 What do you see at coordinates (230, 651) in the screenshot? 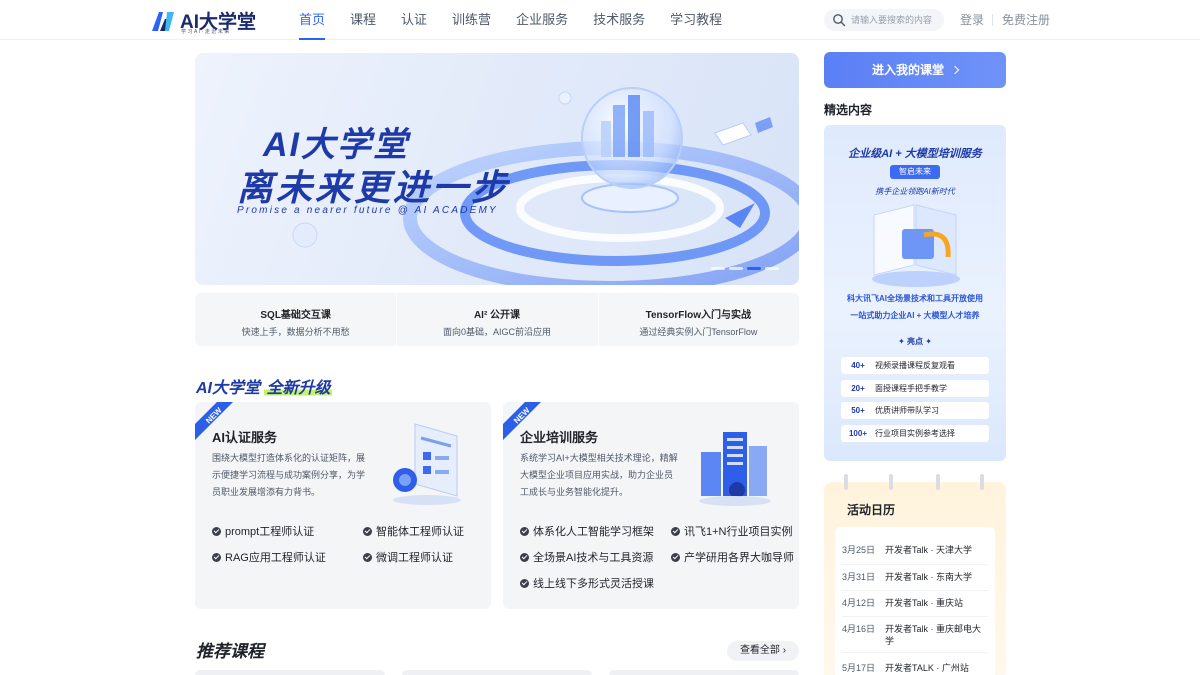
I see `recommended-courses-title: 推荐课程` at bounding box center [230, 651].